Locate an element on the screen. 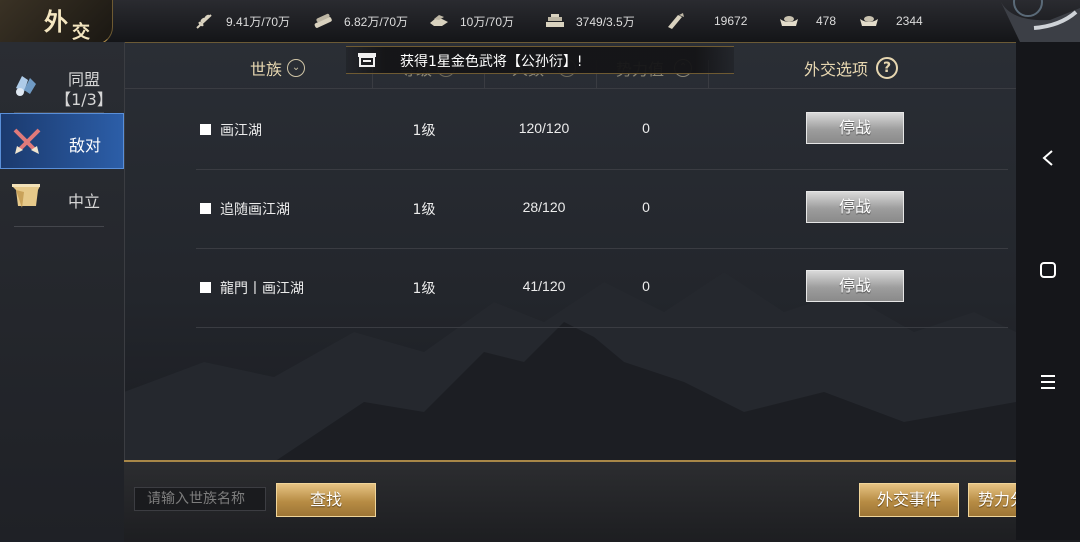 This screenshot has width=1080, height=542. column-header-options: 外交选项 ? is located at coordinates (851, 68).